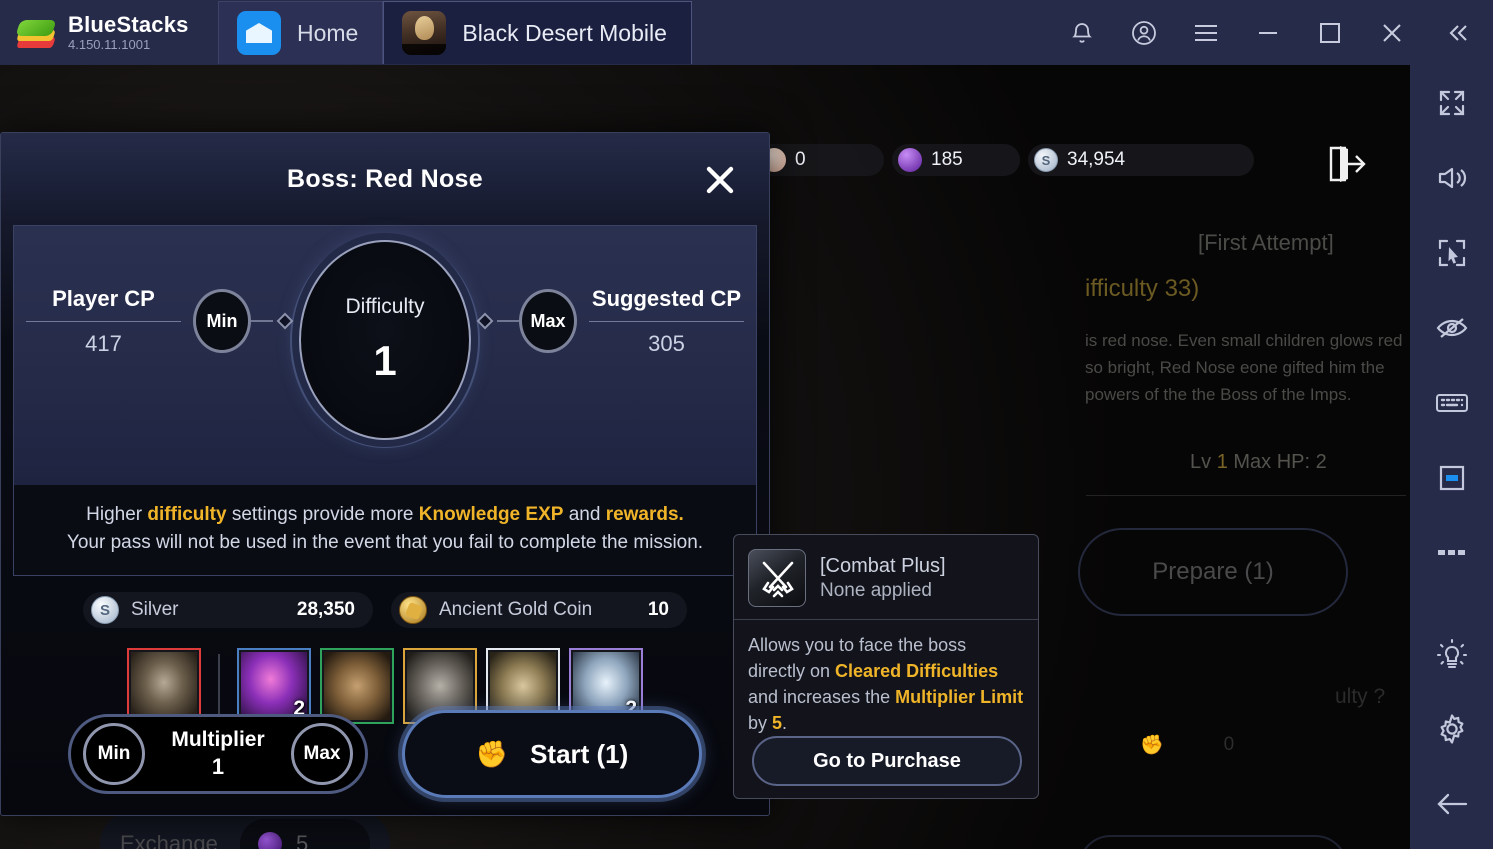  Describe the element at coordinates (1096, 159) in the screenshot. I see `currency-silver-value: 34,954` at that location.